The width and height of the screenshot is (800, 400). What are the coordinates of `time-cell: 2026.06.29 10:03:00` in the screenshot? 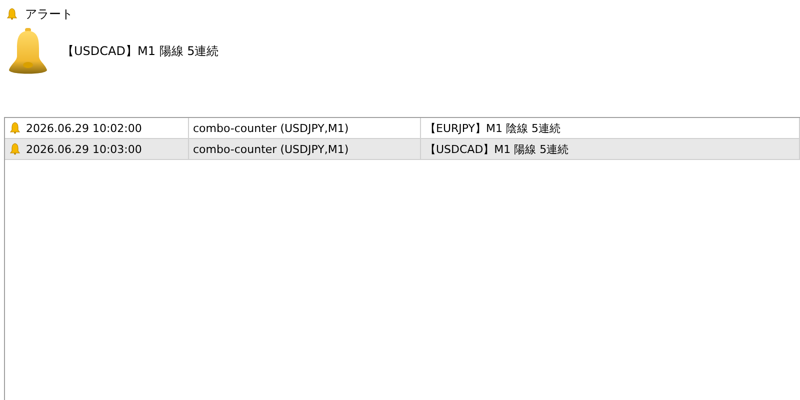 It's located at (84, 149).